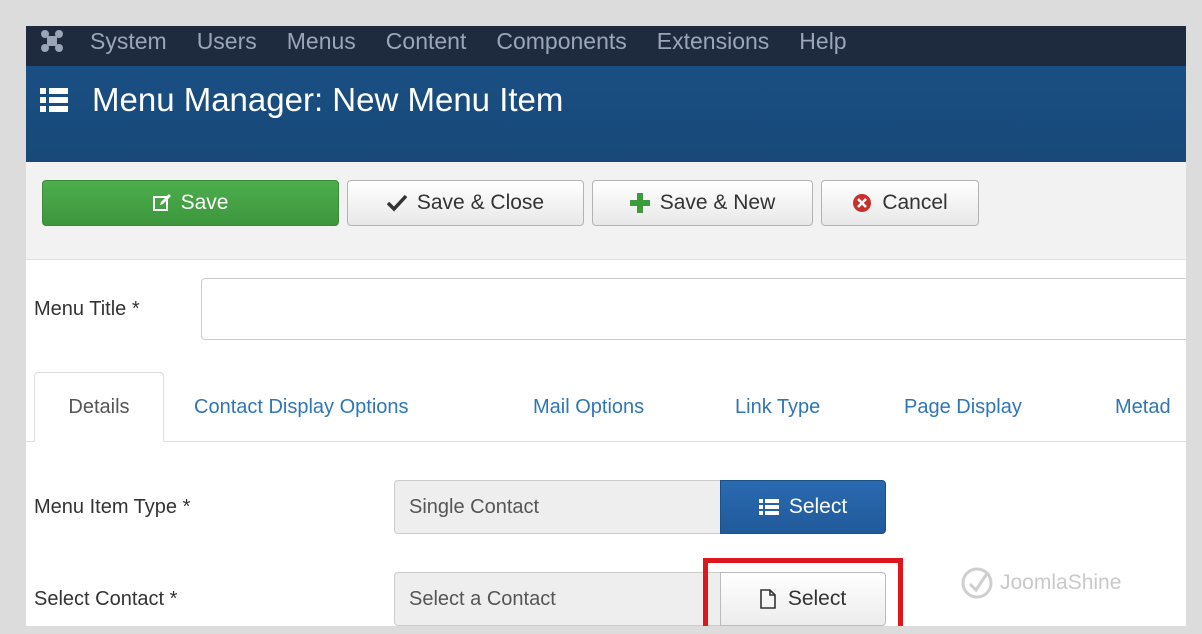 This screenshot has height=634, width=1202. I want to click on nav-system: System, so click(128, 41).